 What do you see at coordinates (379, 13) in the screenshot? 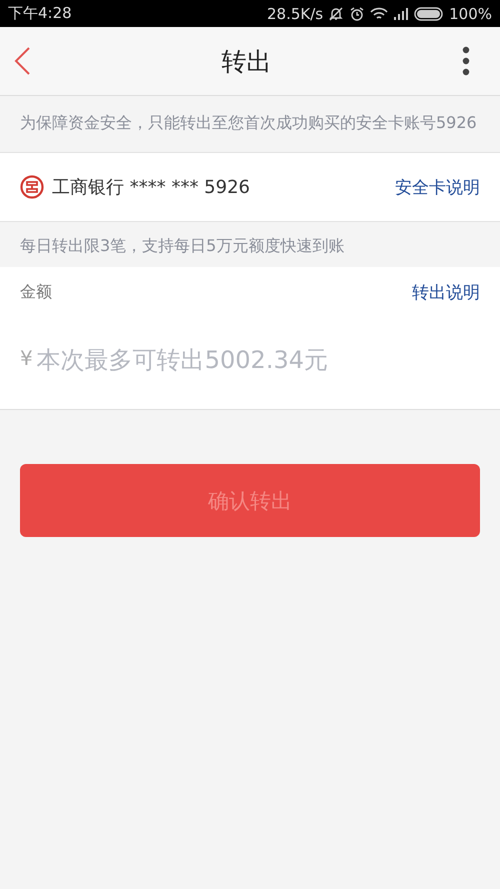
I see `wifi-icon` at bounding box center [379, 13].